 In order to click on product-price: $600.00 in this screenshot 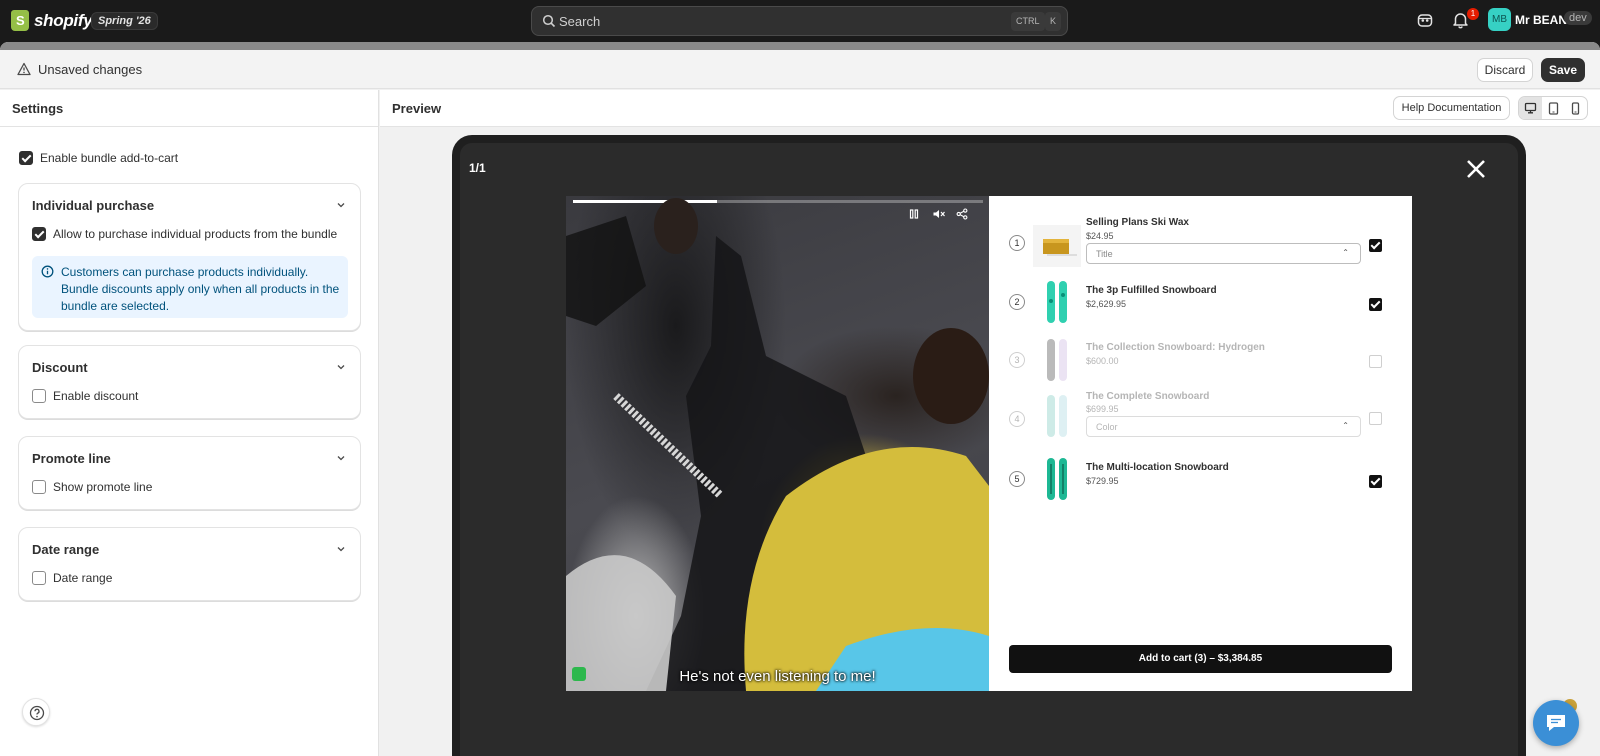, I will do `click(1102, 361)`.